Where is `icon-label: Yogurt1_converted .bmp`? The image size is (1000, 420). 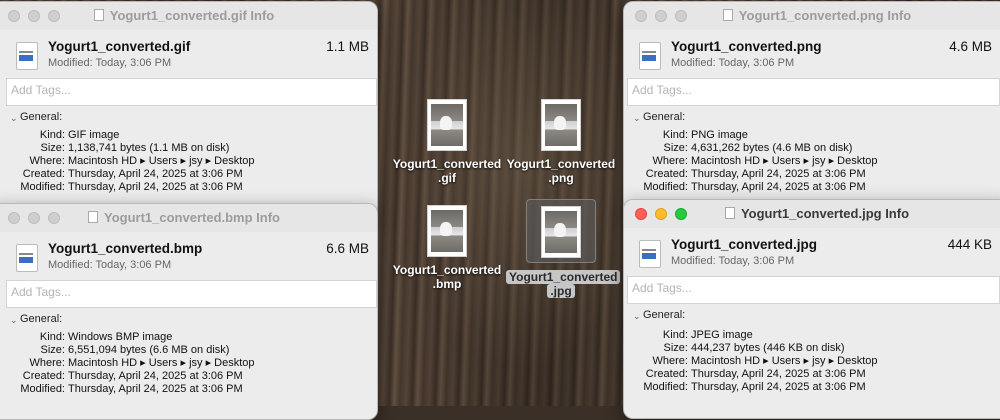
icon-label: Yogurt1_converted .bmp is located at coordinates (447, 277).